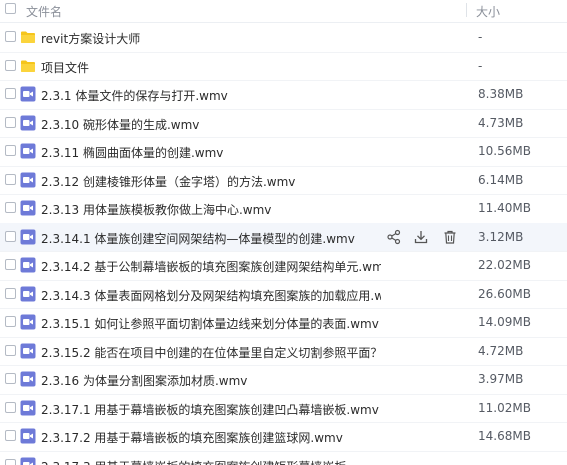 Image resolution: width=567 pixels, height=465 pixels. What do you see at coordinates (90, 38) in the screenshot?
I see `file-name: revit方案设计大师` at bounding box center [90, 38].